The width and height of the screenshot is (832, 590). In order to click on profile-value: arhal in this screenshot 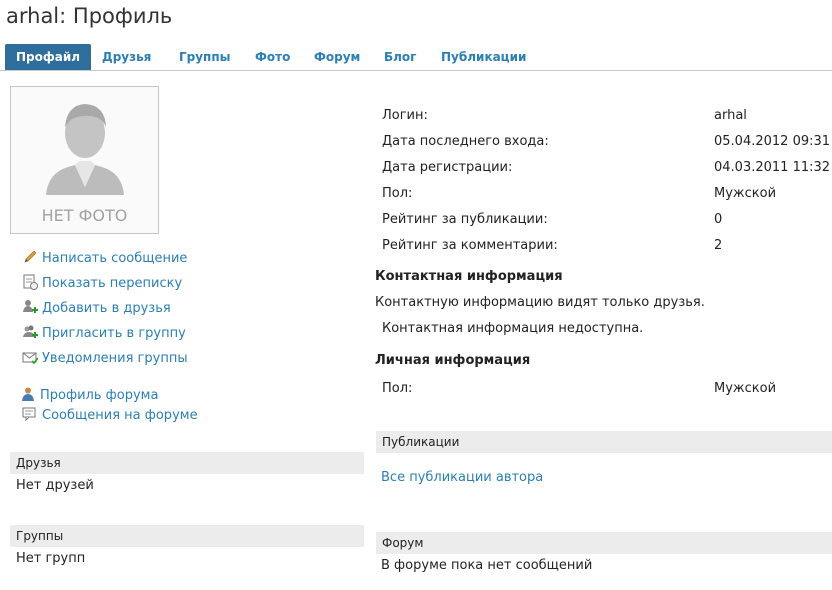, I will do `click(730, 115)`.